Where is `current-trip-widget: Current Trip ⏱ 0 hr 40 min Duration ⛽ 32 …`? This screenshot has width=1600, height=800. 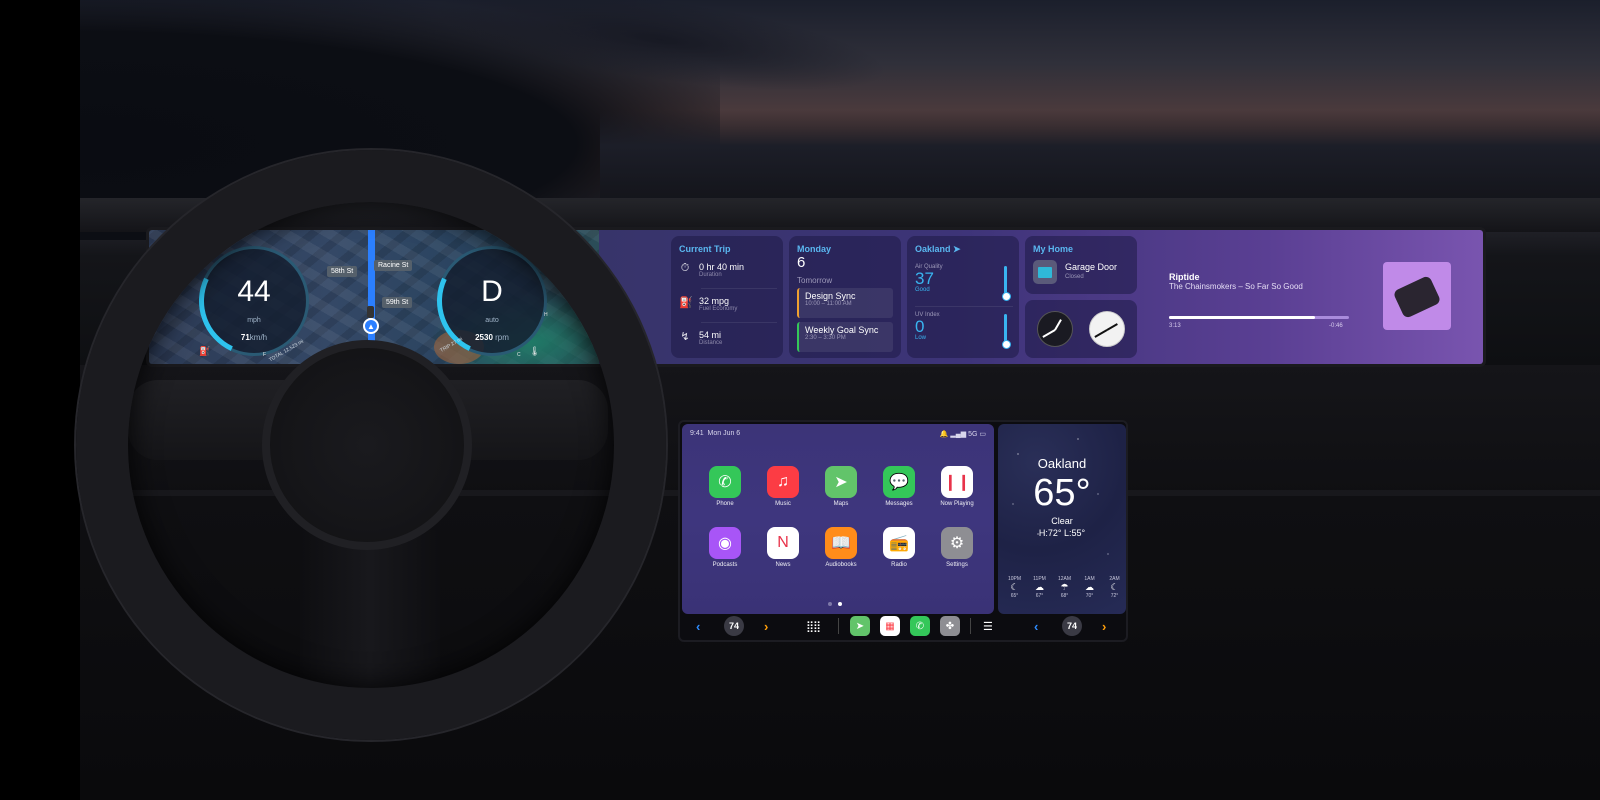 current-trip-widget: Current Trip ⏱ 0 hr 40 min Duration ⛽ 32 … is located at coordinates (727, 297).